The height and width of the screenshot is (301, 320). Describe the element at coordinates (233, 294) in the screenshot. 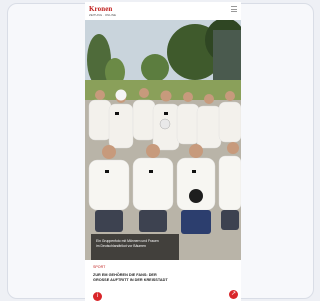

I see `share-icon: ↗` at that location.